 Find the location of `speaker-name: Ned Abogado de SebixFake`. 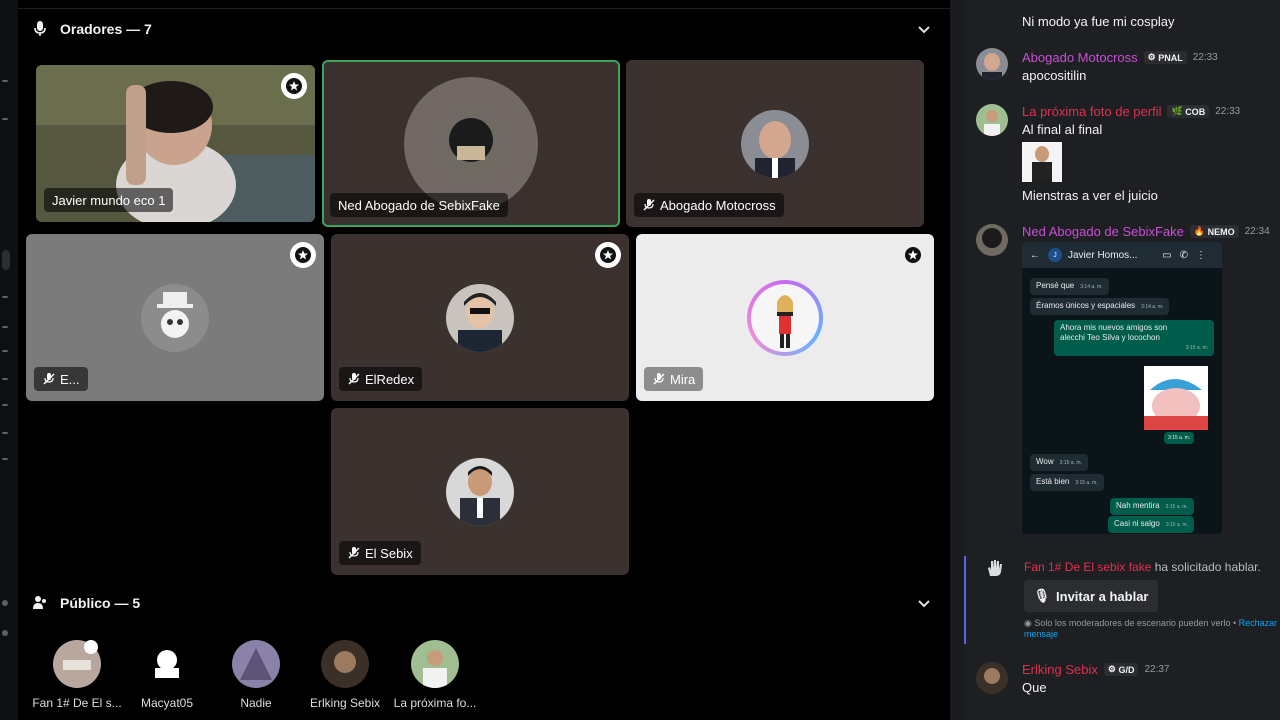

speaker-name: Ned Abogado de SebixFake is located at coordinates (419, 205).